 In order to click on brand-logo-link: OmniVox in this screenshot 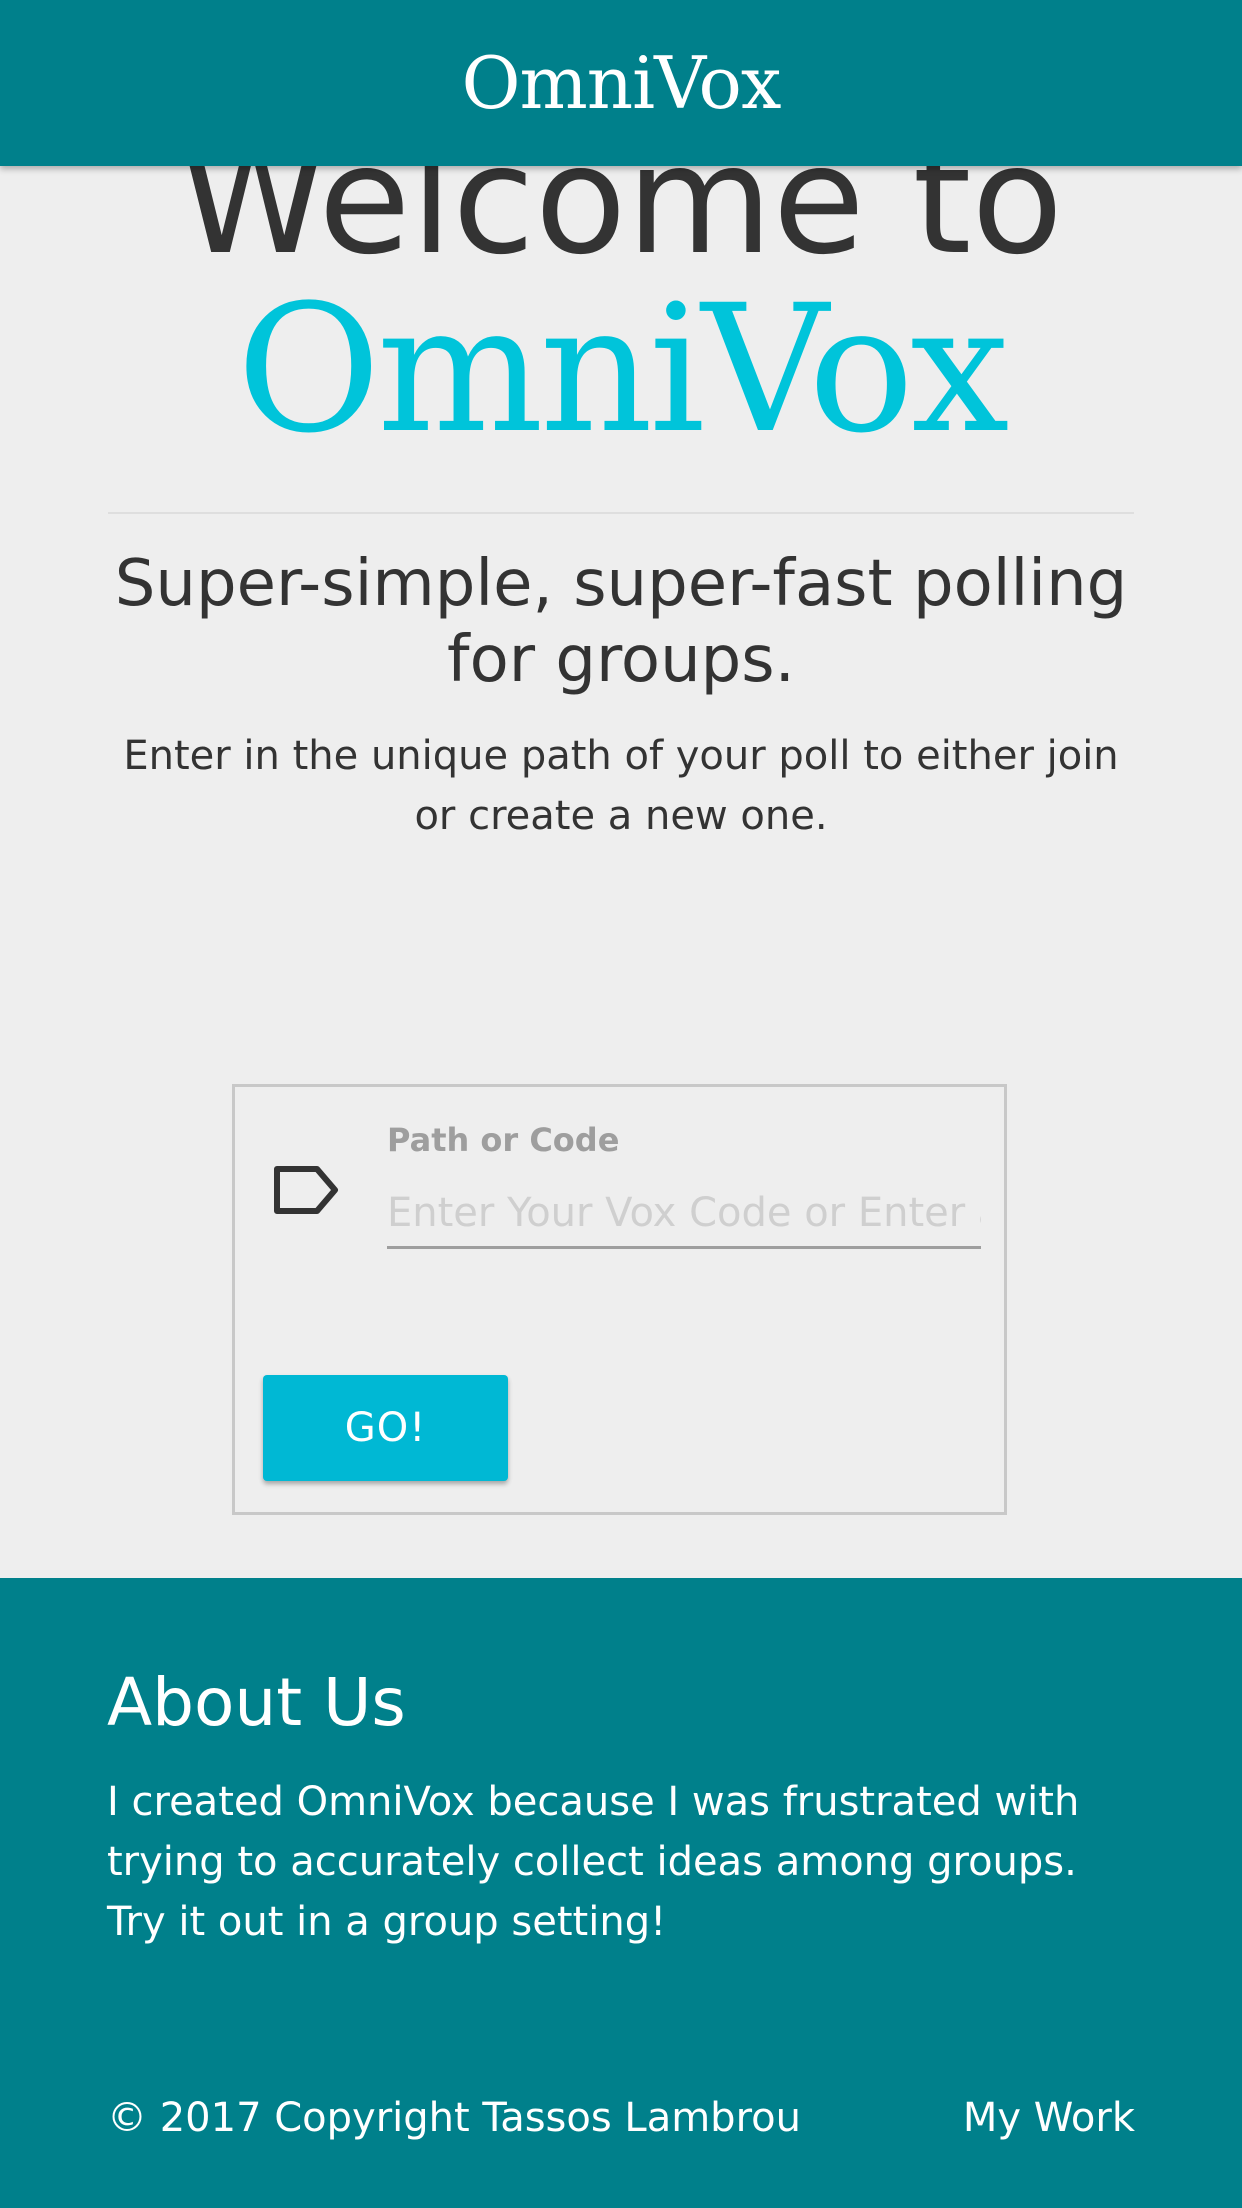, I will do `click(621, 83)`.